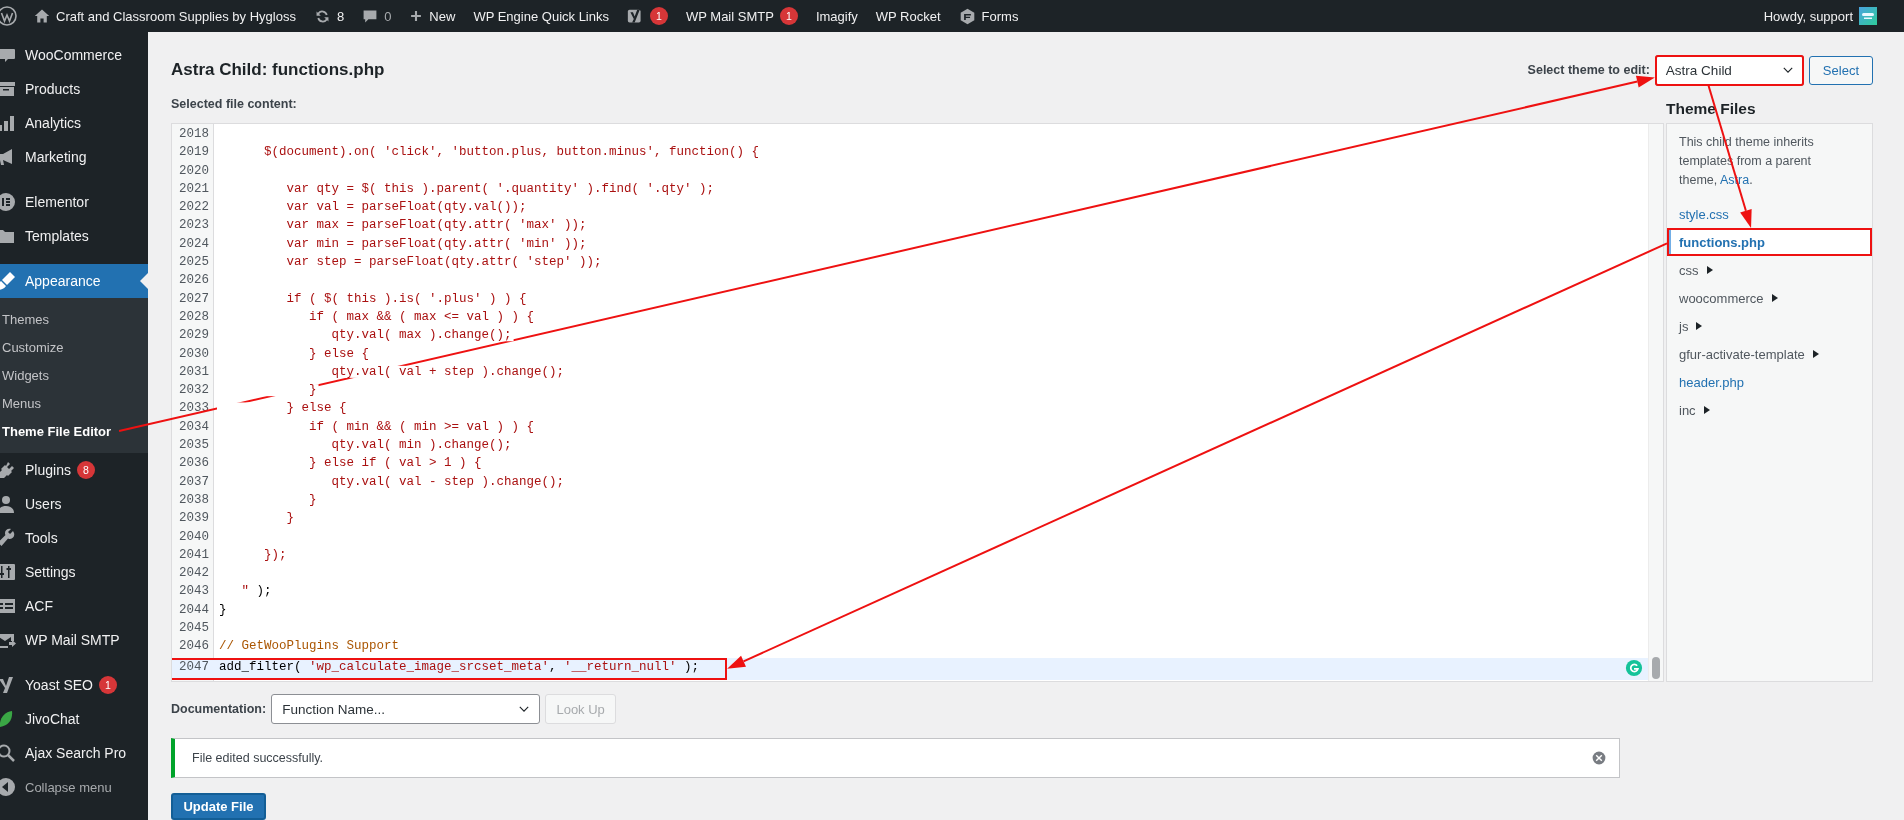  Describe the element at coordinates (8, 470) in the screenshot. I see `plug-icon` at that location.